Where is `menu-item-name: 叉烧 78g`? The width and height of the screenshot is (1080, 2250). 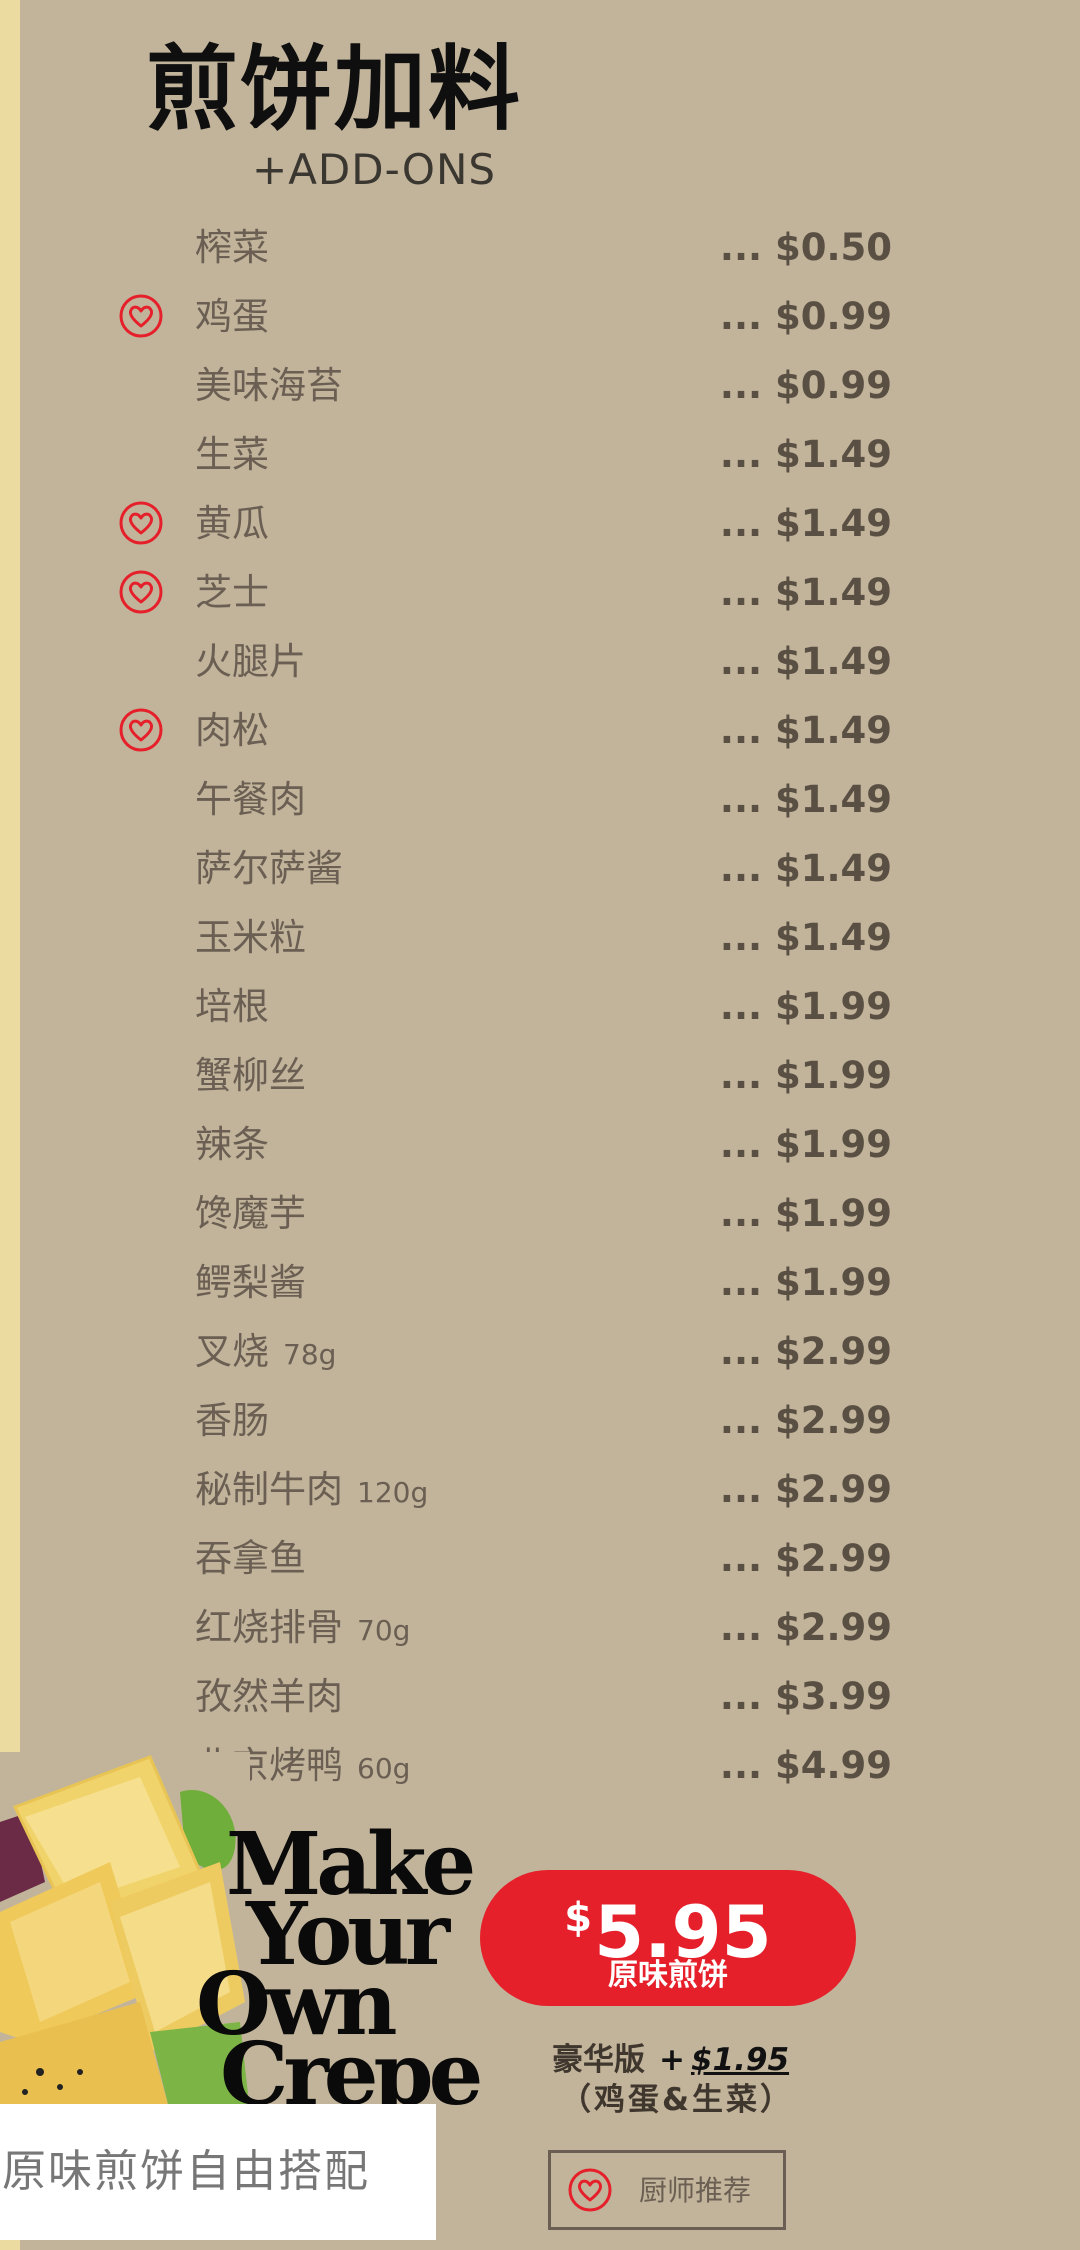 menu-item-name: 叉烧 78g is located at coordinates (265, 1353).